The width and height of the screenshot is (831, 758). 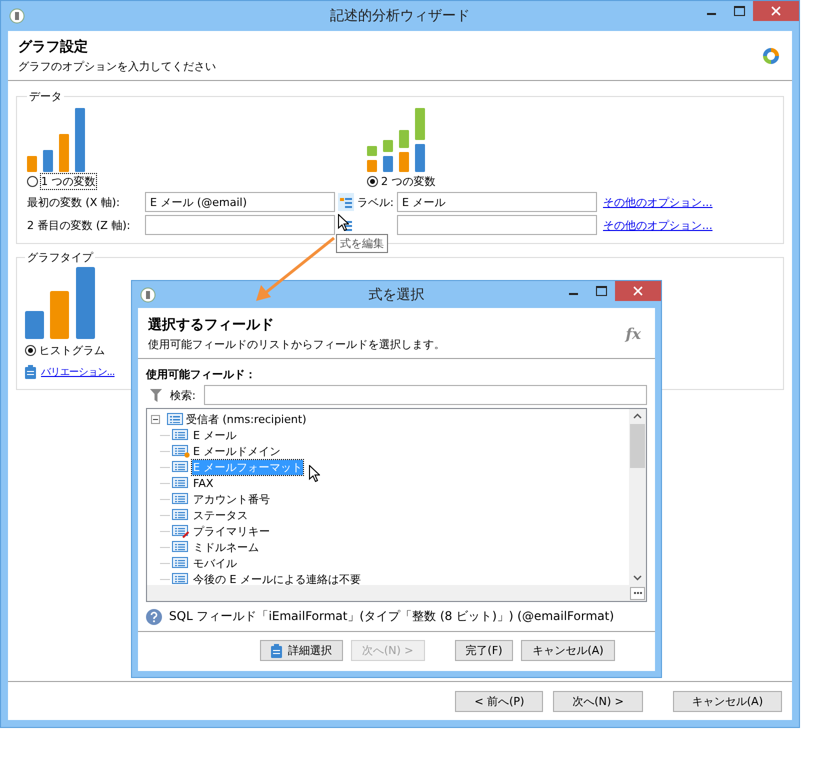 What do you see at coordinates (45, 96) in the screenshot?
I see `group-title: データ` at bounding box center [45, 96].